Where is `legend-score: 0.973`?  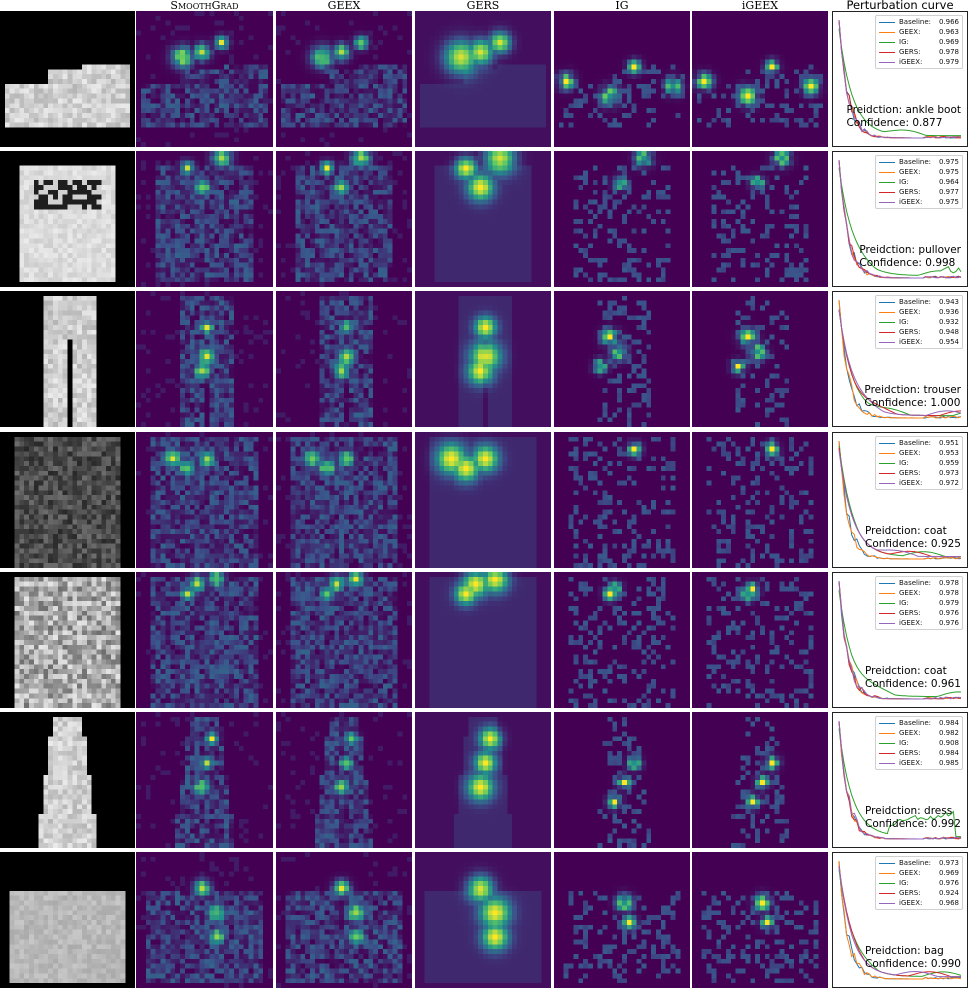 legend-score: 0.973 is located at coordinates (947, 473).